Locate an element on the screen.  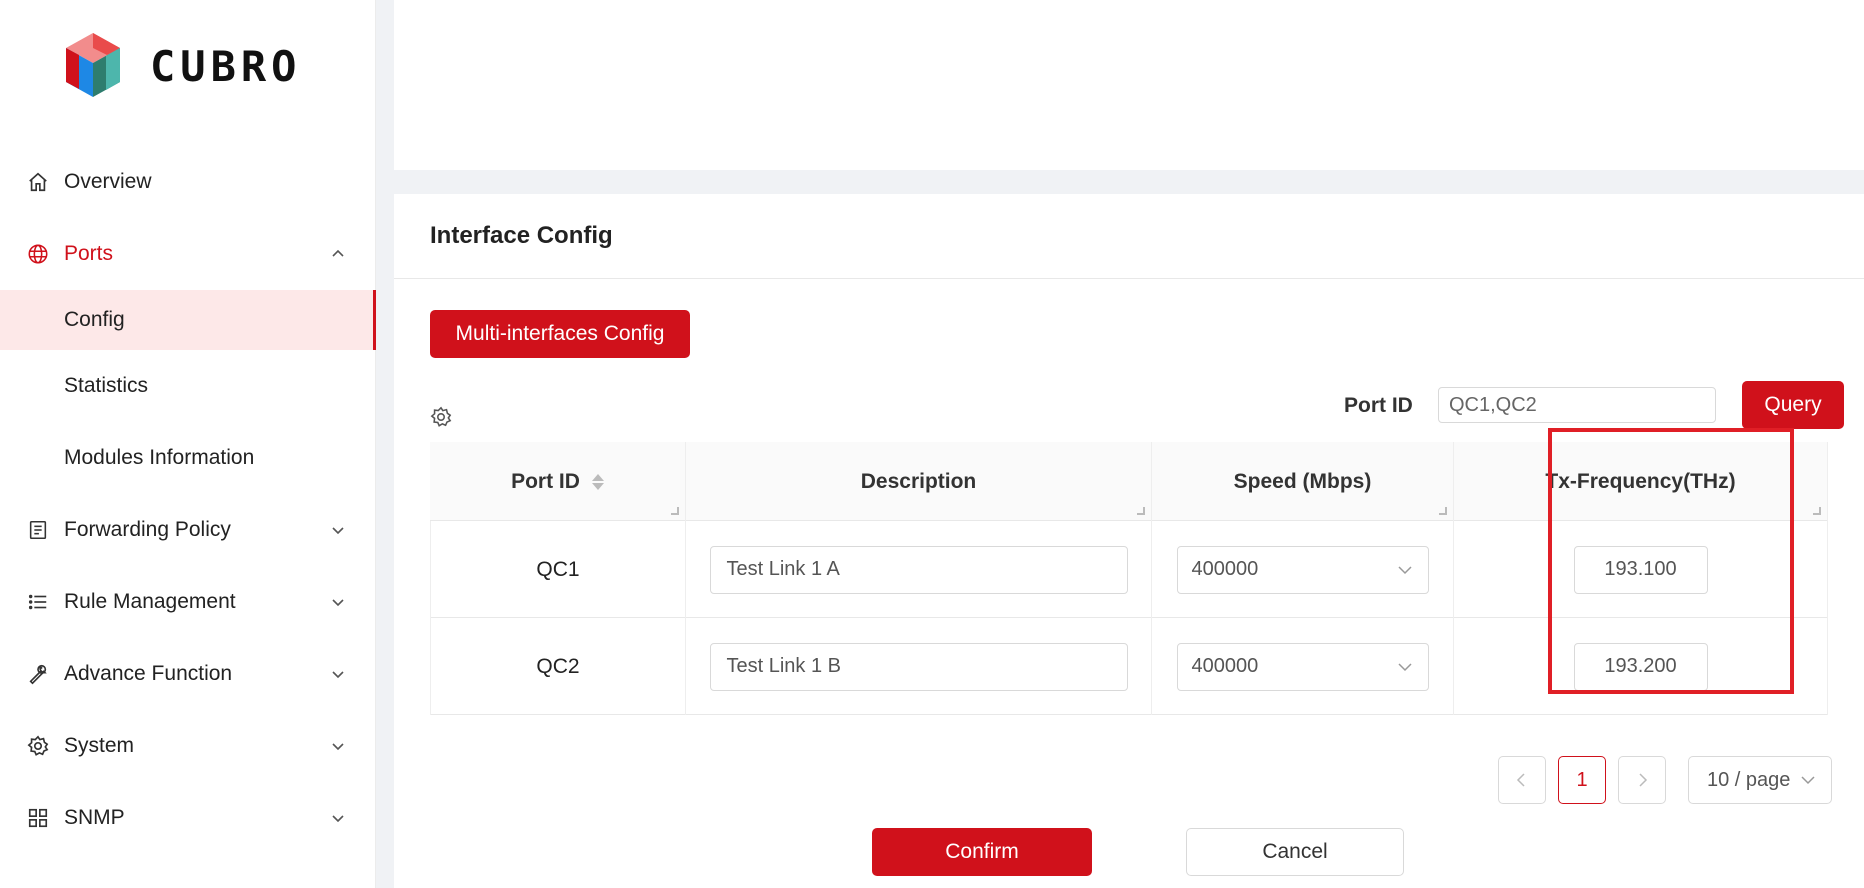
table-settings-gear-icon is located at coordinates (441, 417).